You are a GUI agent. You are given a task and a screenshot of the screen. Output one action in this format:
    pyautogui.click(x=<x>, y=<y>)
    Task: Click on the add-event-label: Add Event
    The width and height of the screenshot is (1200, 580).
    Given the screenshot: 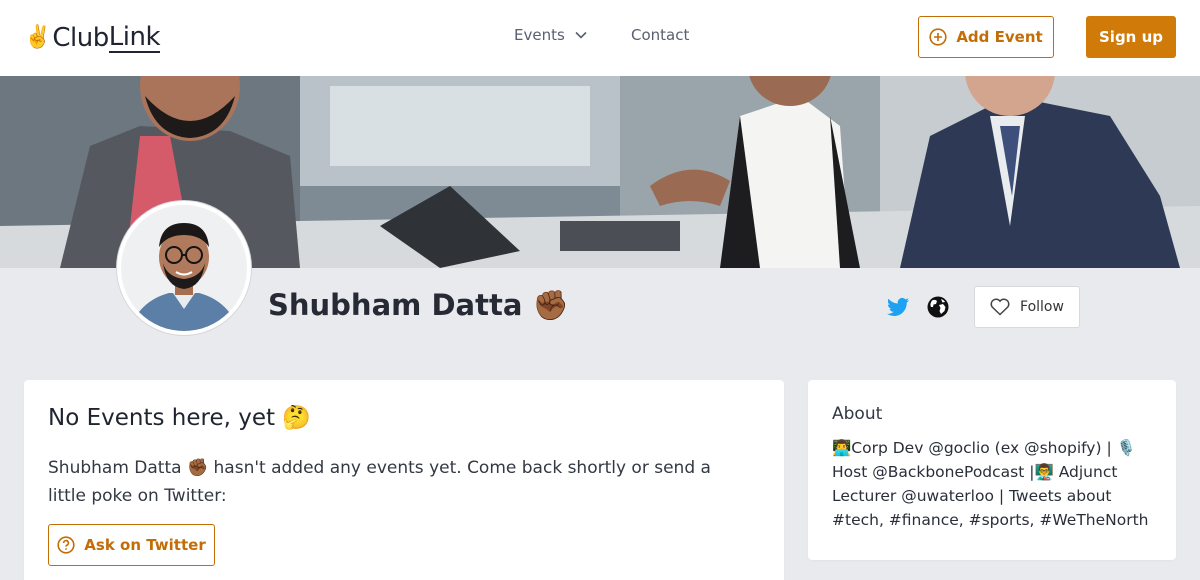 What is the action you would take?
    pyautogui.click(x=999, y=37)
    